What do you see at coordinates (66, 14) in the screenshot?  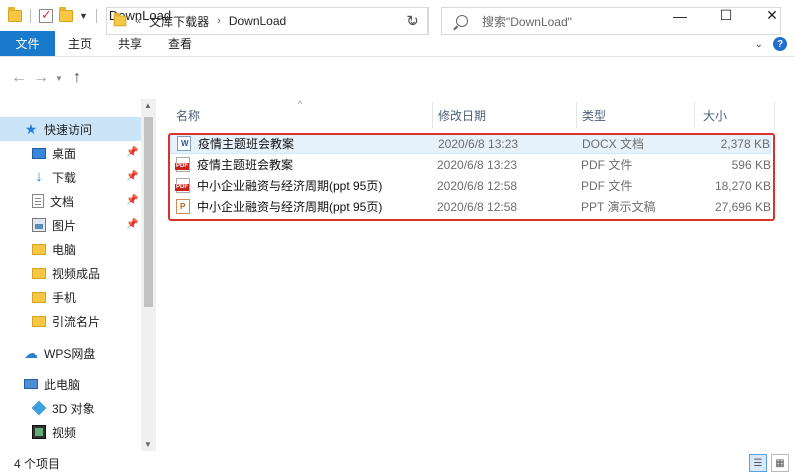 I see `new-folder-icon` at bounding box center [66, 14].